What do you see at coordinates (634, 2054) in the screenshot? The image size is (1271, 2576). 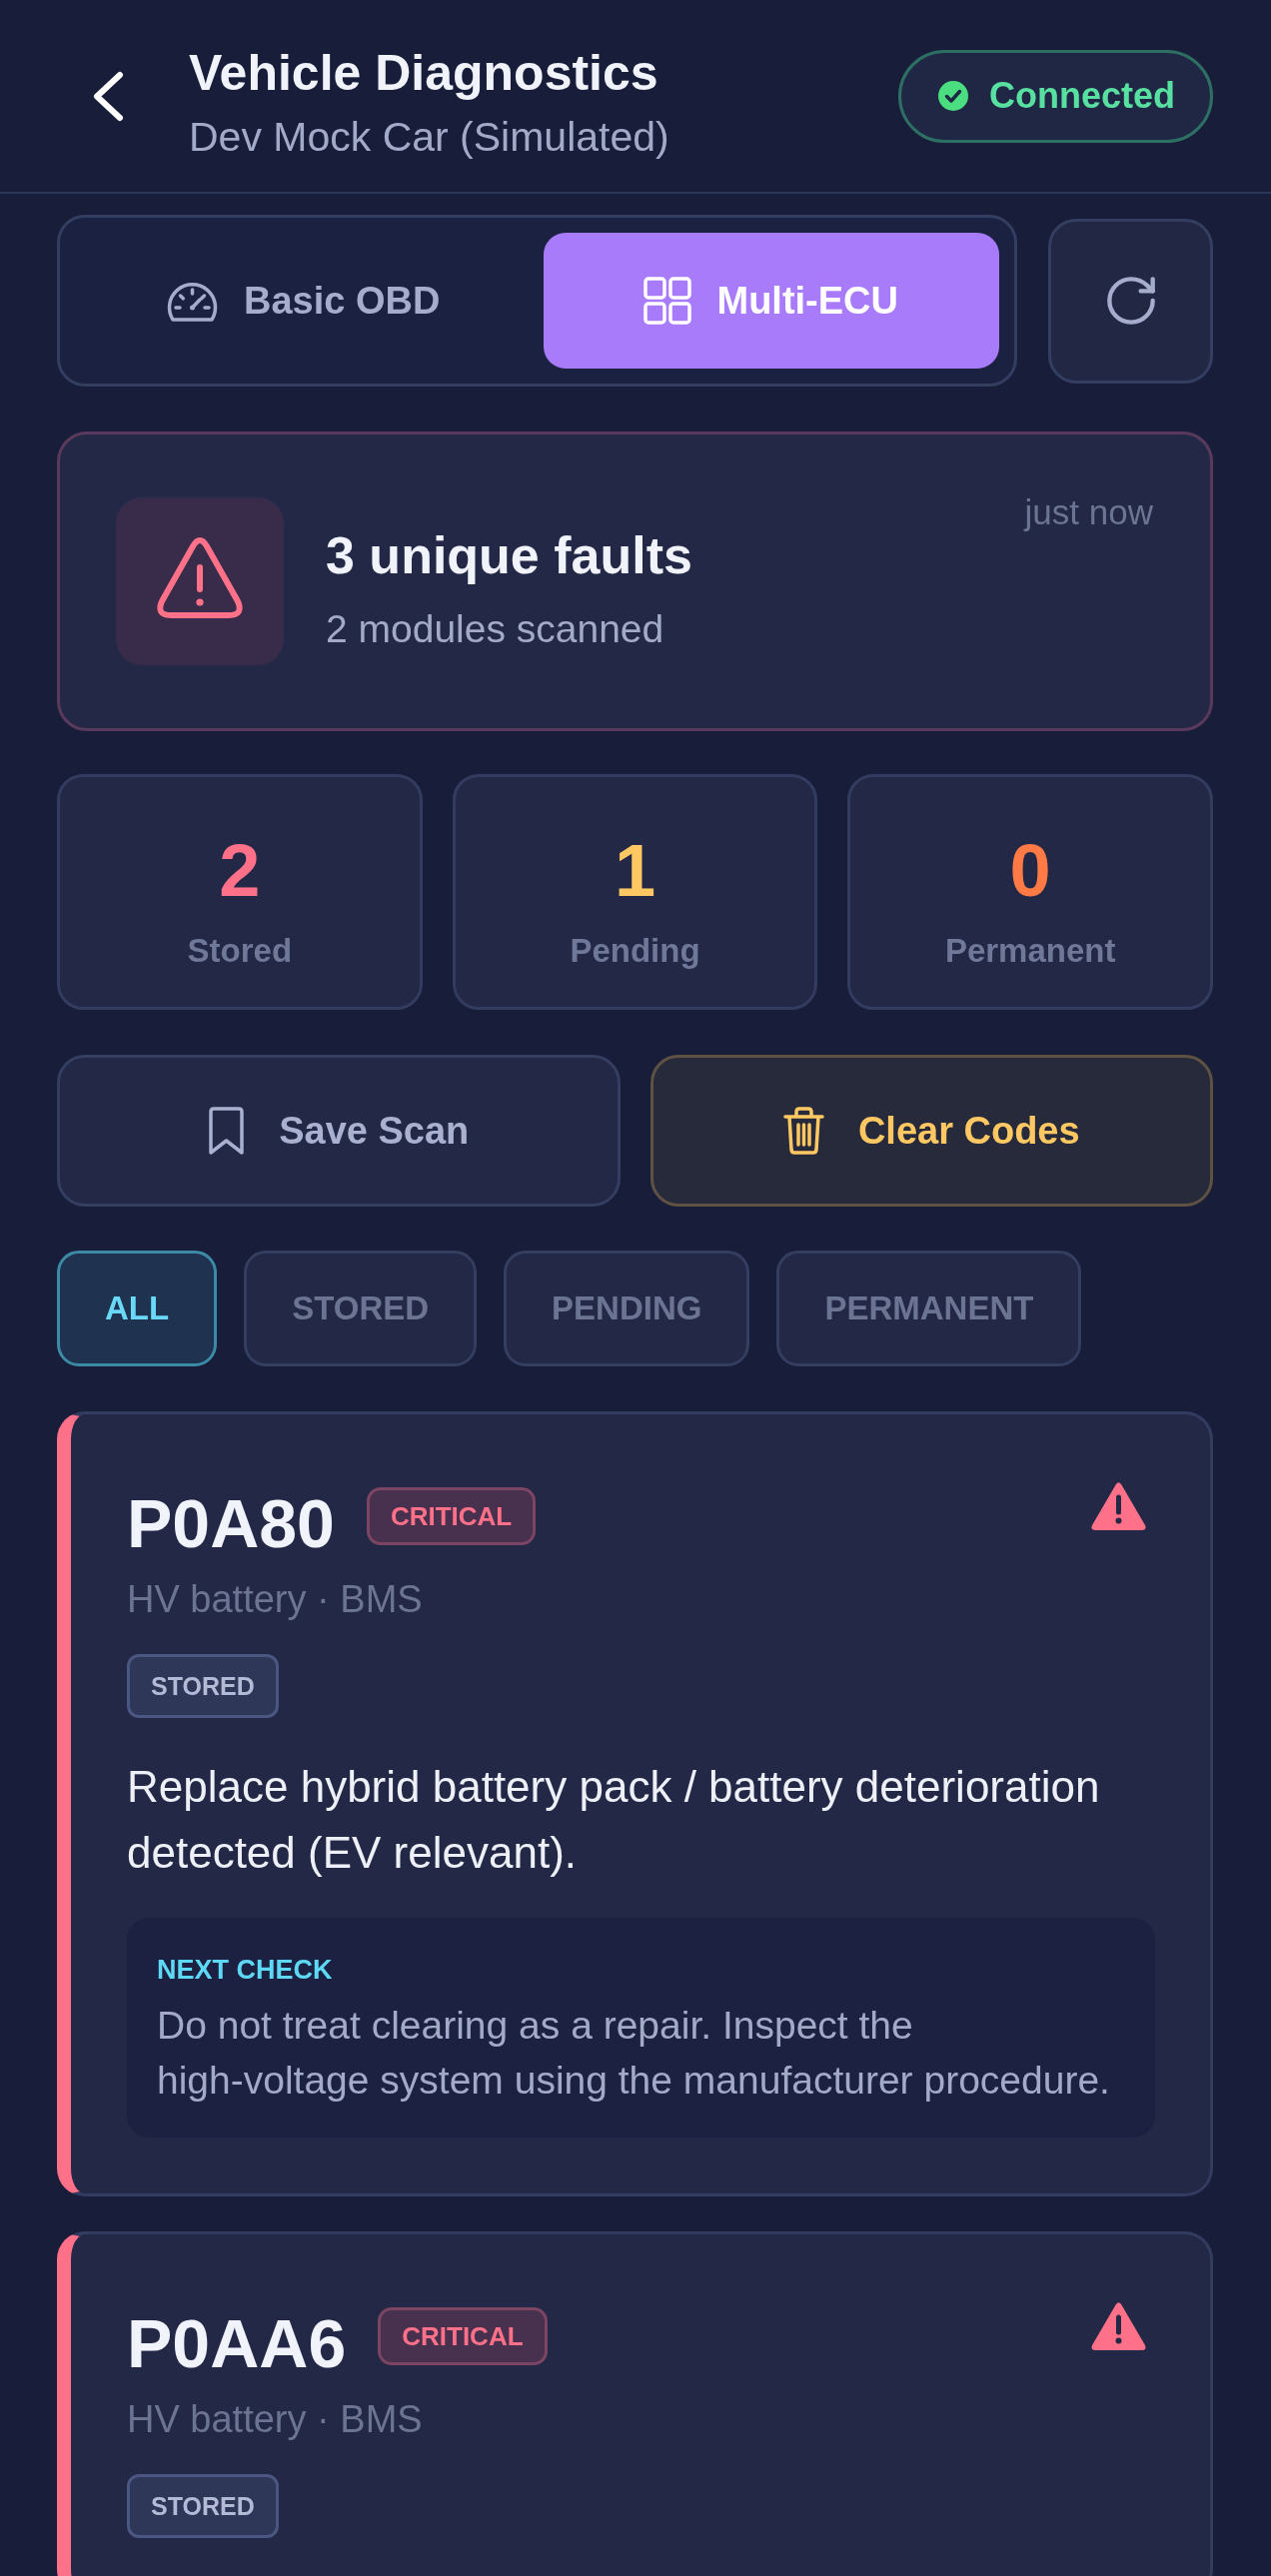 I see `next-check-text: Do not treat clearing as a repair. Inspect the high-voltage system using the manufacturer procedure.` at bounding box center [634, 2054].